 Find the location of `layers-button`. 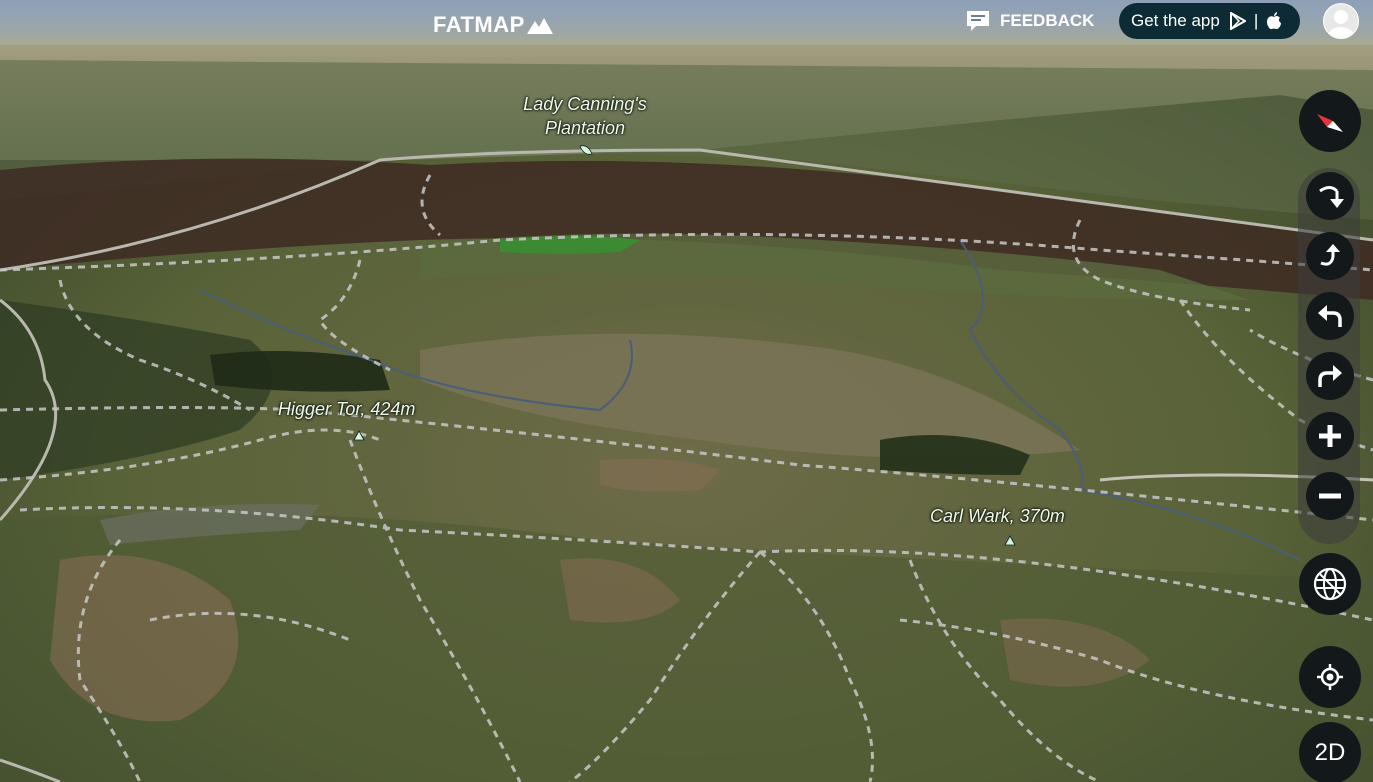

layers-button is located at coordinates (1330, 584).